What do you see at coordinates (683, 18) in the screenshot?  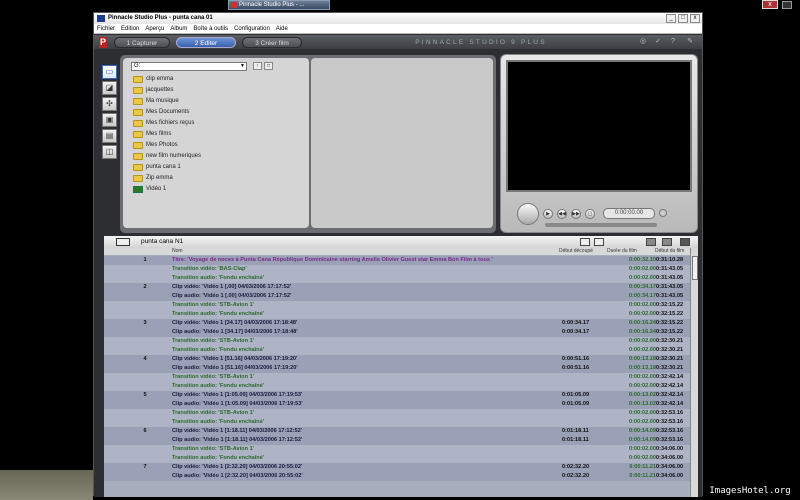 I see `maximize-button: □` at bounding box center [683, 18].